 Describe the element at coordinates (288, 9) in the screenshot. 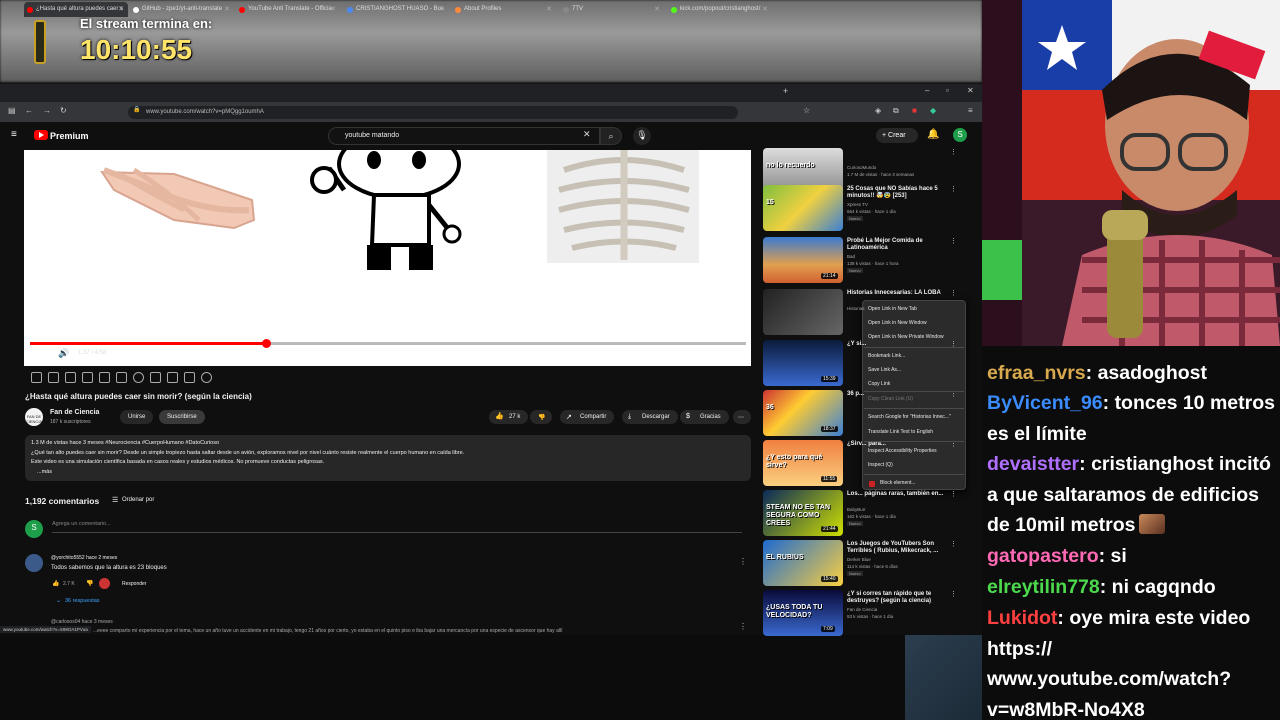

I see `browser-tab: YouTube Anti Translate - Officia ✕` at that location.